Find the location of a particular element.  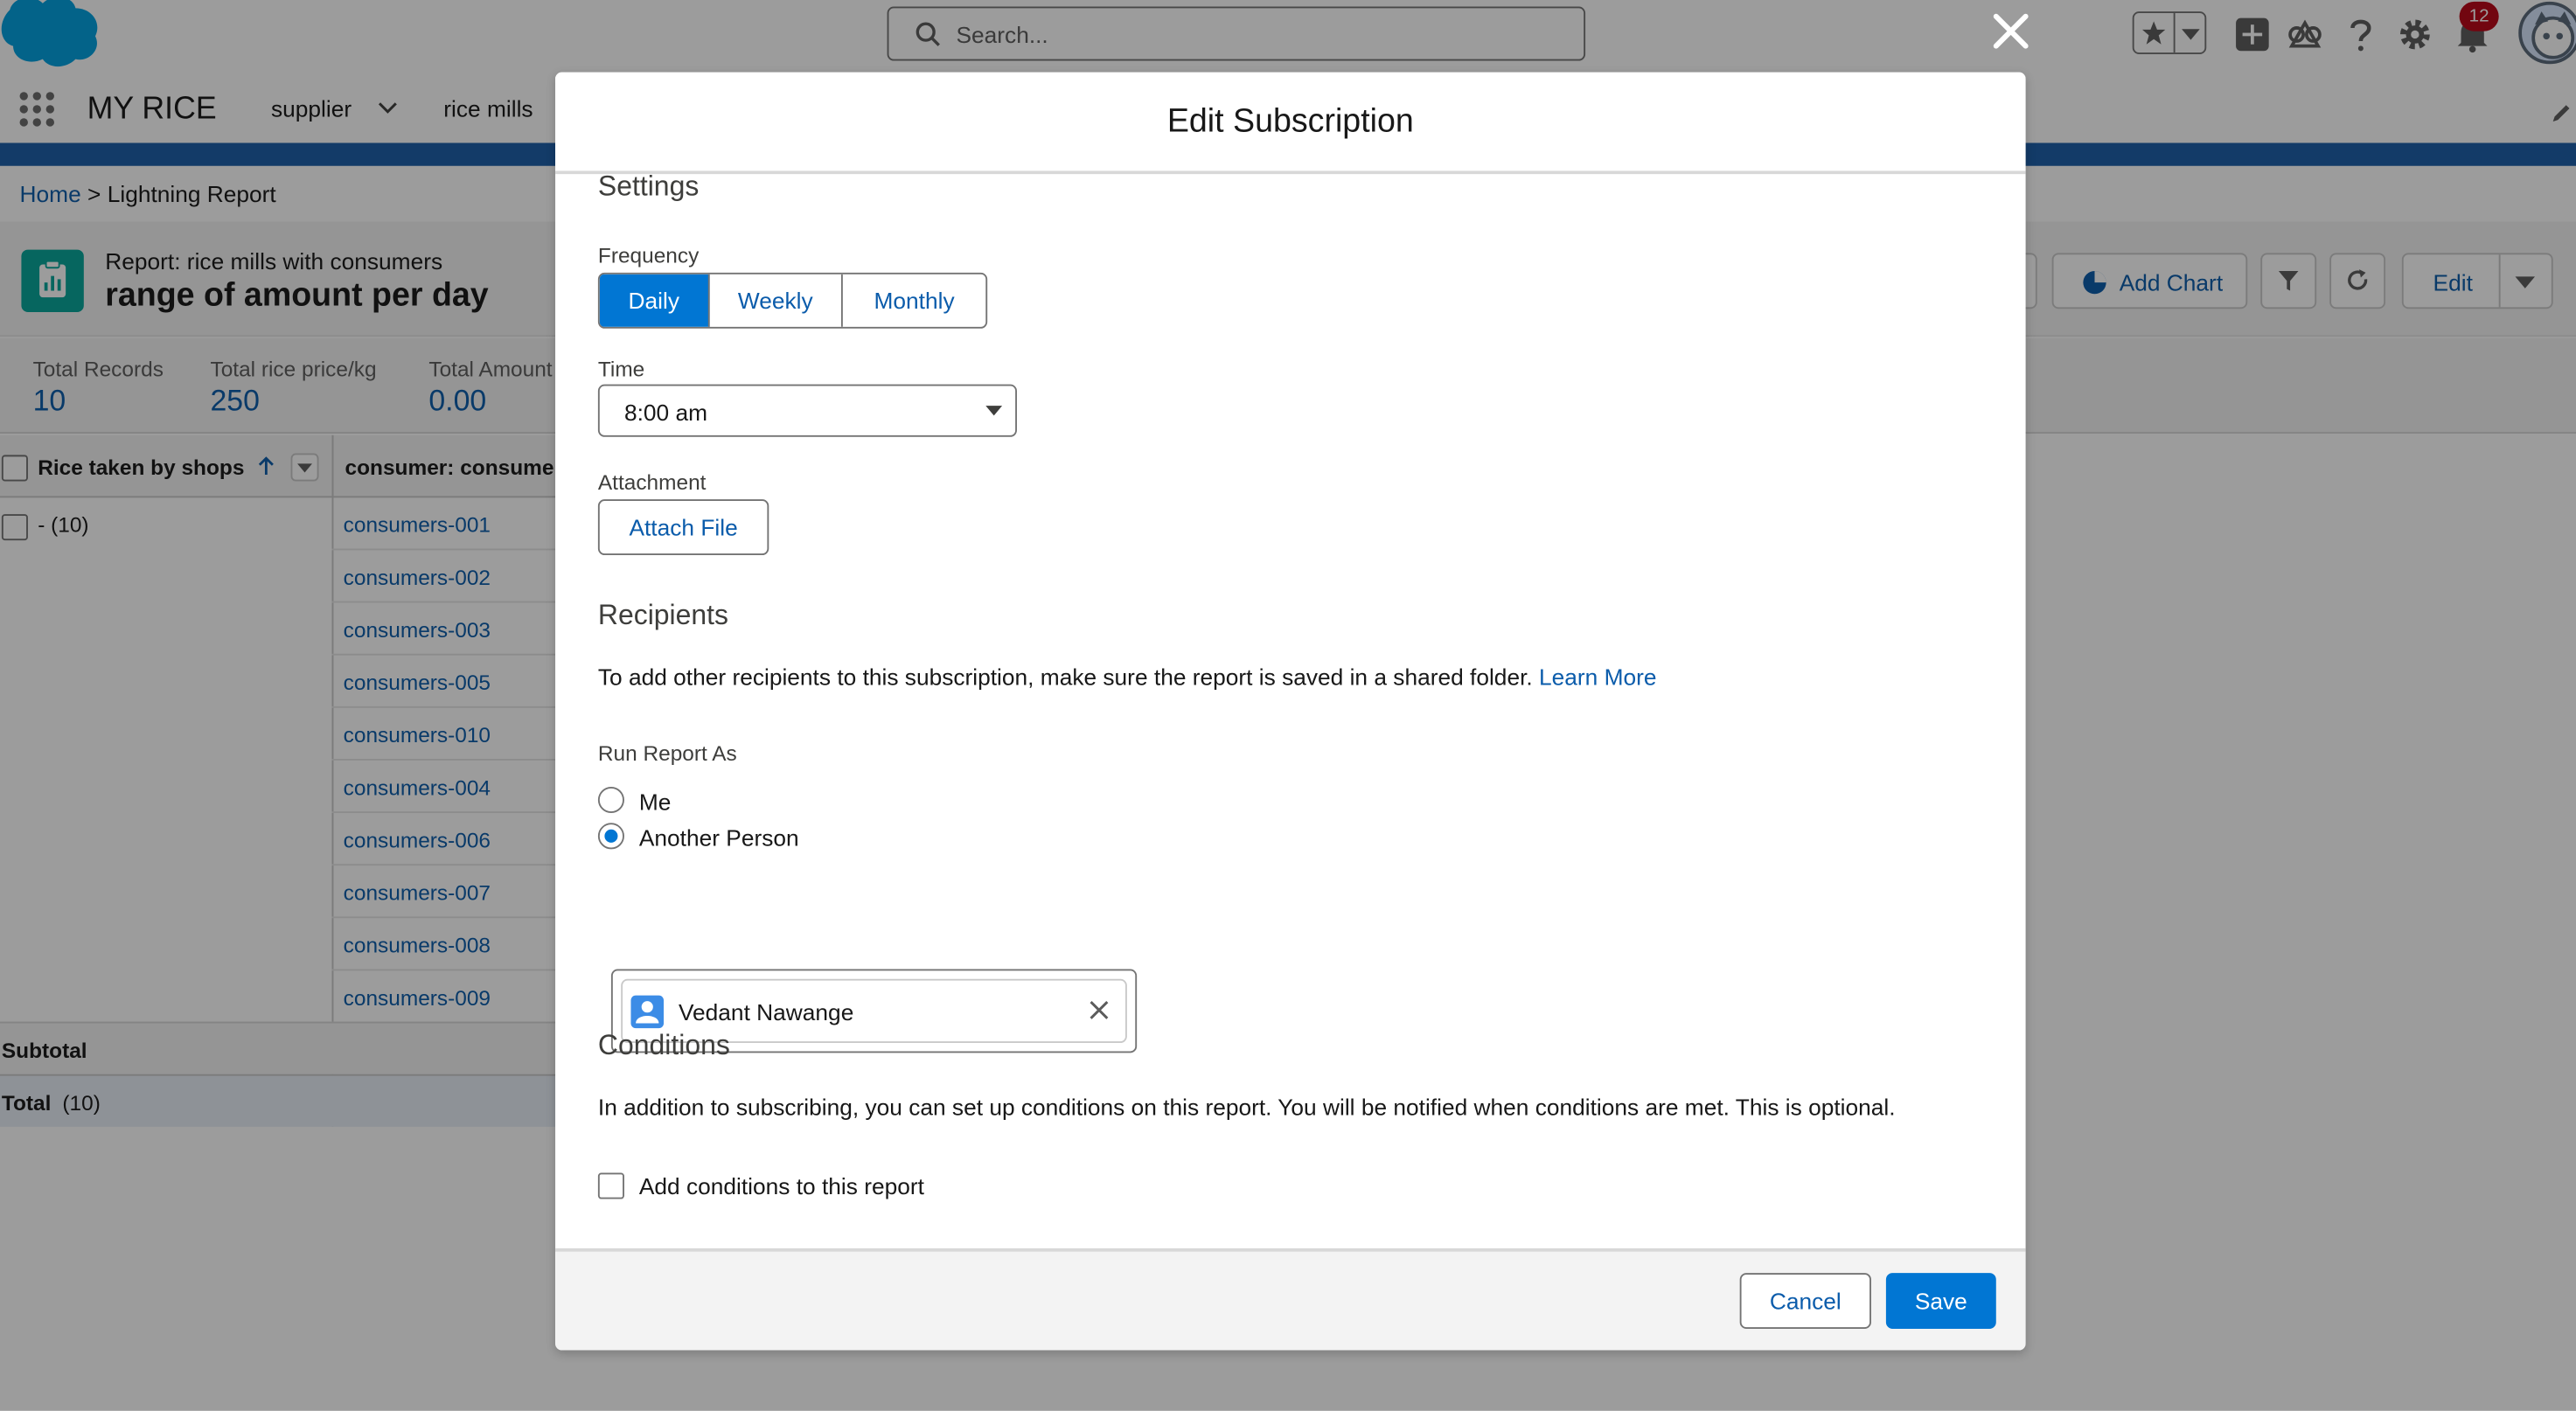

clear-icon is located at coordinates (1099, 1009).